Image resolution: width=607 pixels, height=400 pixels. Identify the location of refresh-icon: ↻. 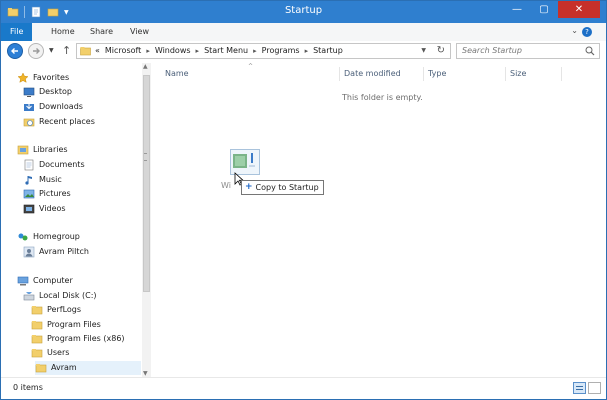
(441, 50).